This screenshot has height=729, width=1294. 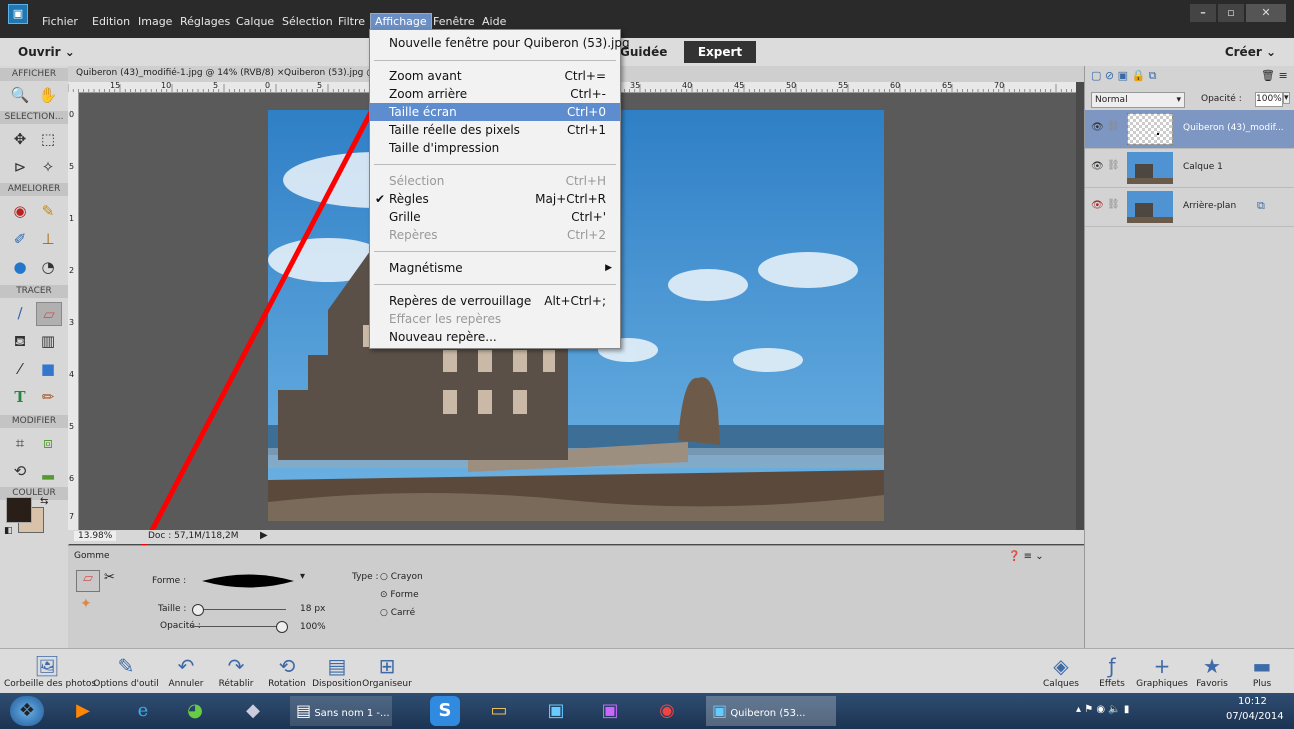 I want to click on tab-quiberon-53: Quiberon (53).jpg @, so click(x=329, y=73).